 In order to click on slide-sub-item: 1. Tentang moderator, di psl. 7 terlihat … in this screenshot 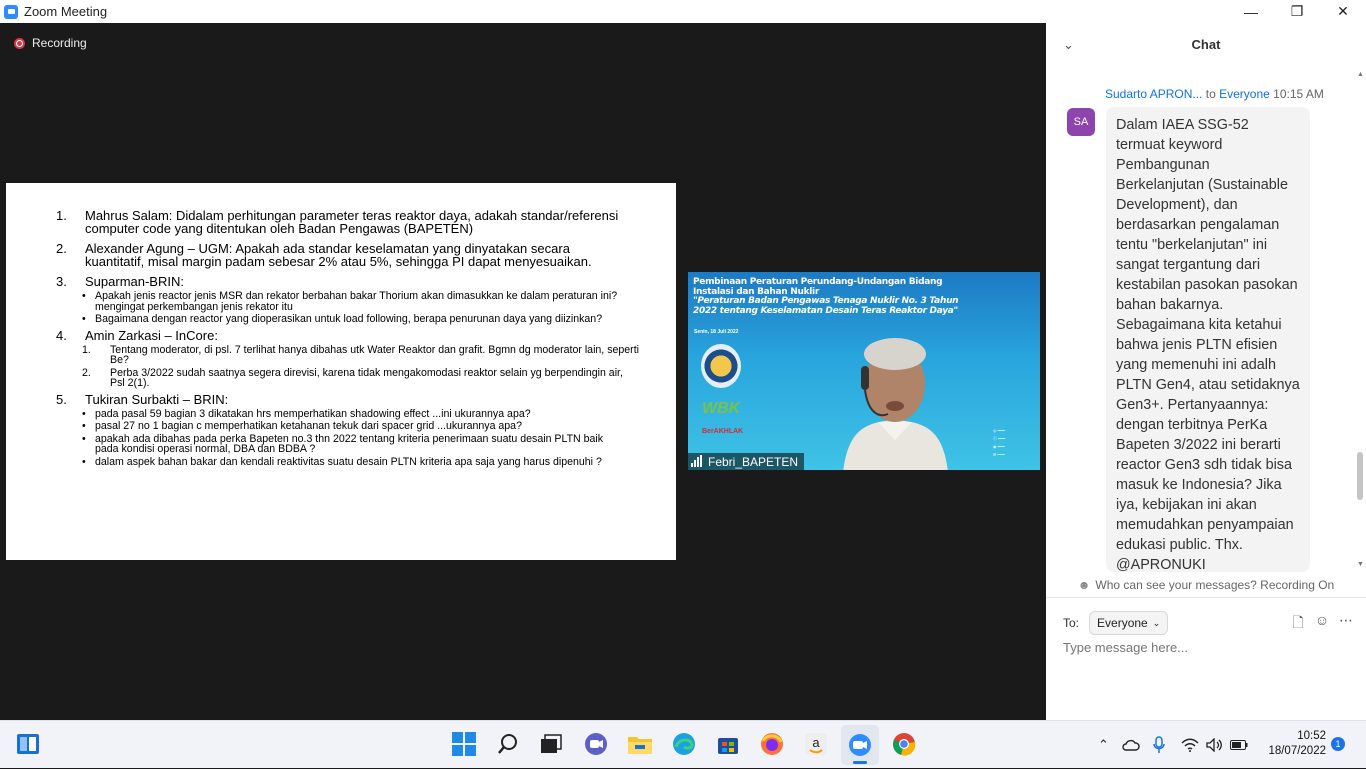, I will do `click(379, 354)`.